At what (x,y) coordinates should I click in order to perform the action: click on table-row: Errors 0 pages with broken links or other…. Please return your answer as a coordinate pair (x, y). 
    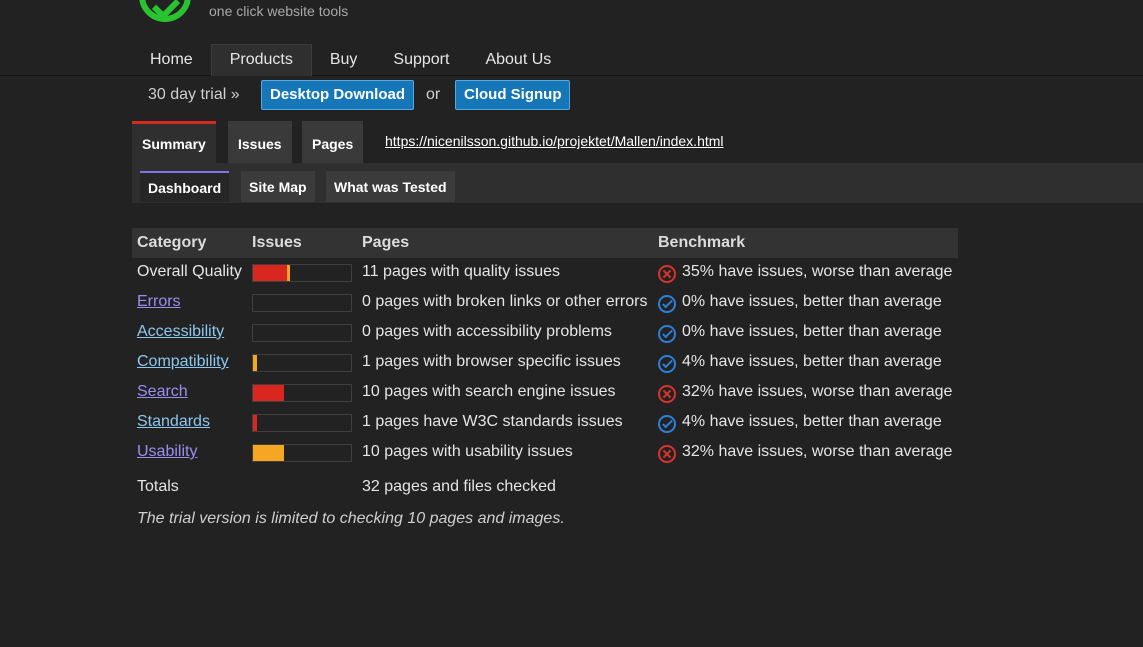
    Looking at the image, I should click on (545, 303).